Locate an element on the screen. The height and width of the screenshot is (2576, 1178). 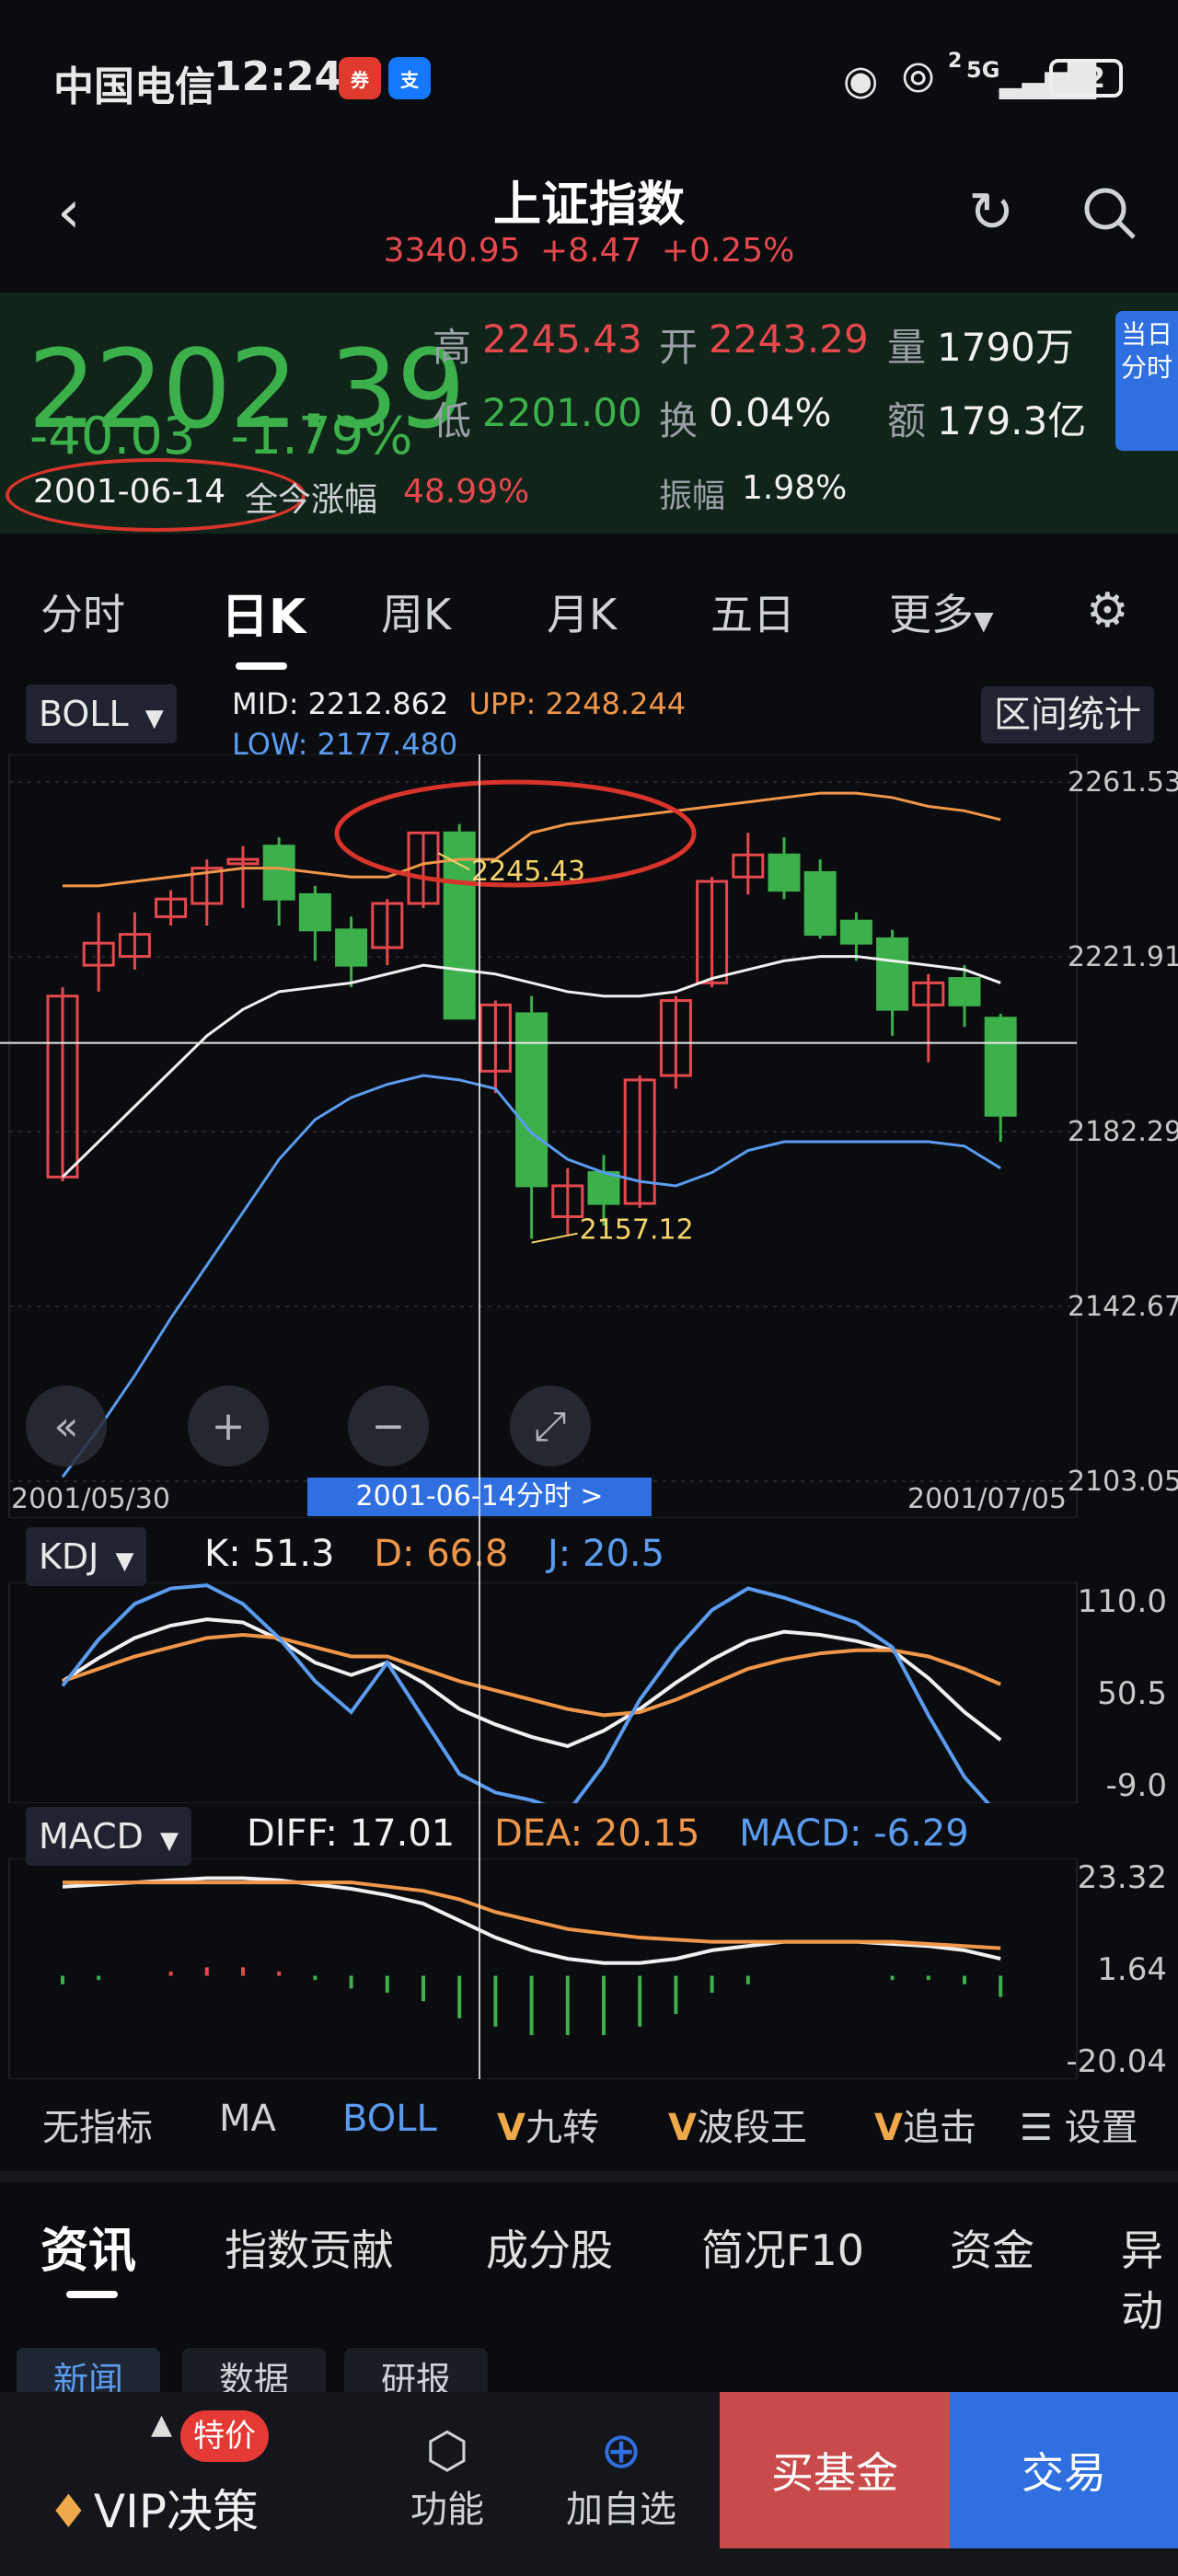
double-chevron-left-icon: « is located at coordinates (66, 1426).